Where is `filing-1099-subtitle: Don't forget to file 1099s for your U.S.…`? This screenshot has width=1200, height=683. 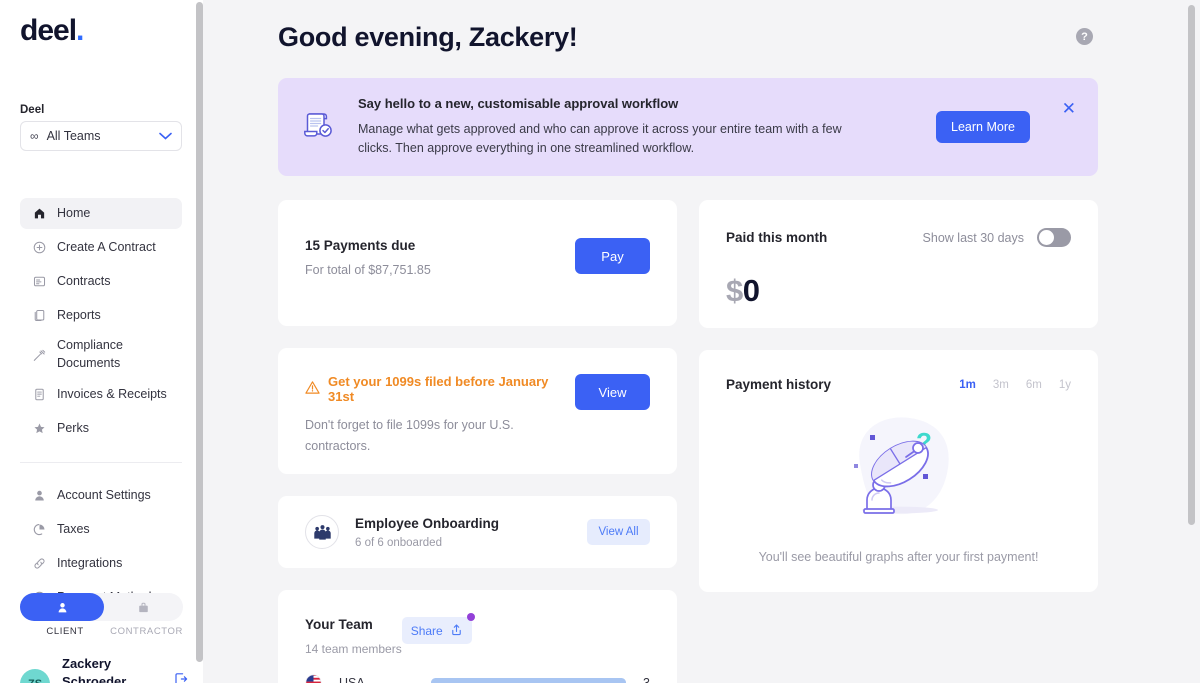
filing-1099-subtitle: Don't forget to file 1099s for your U.S.… is located at coordinates (409, 435).